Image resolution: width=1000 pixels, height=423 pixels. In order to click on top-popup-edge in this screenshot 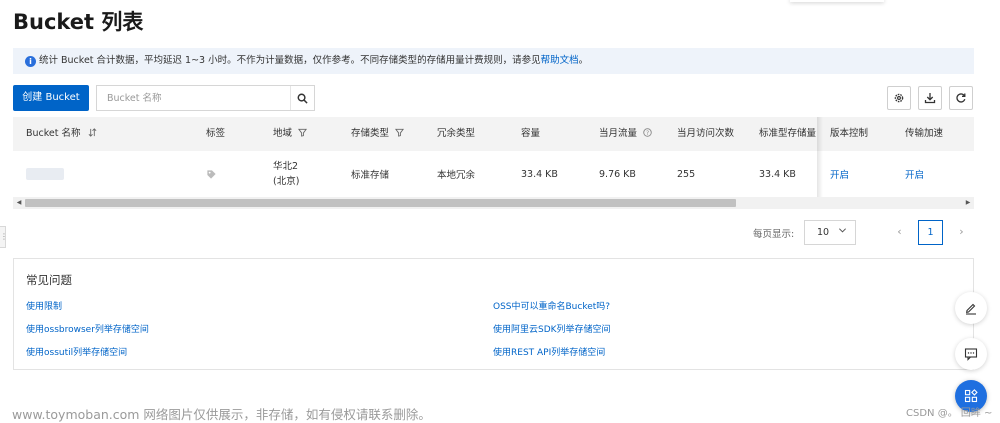, I will do `click(837, 1)`.